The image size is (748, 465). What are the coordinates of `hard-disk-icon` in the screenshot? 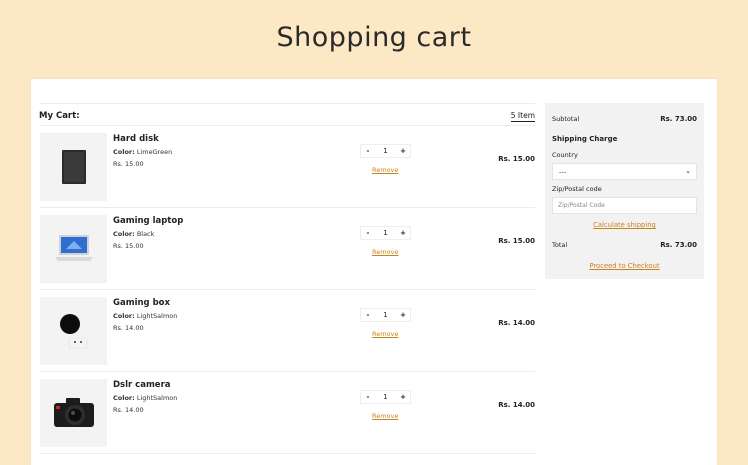 It's located at (73, 167).